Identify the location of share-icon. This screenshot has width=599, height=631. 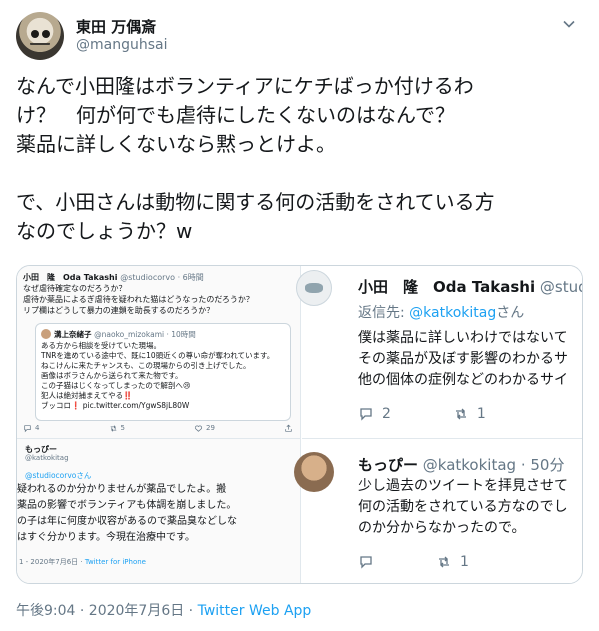
(288, 428).